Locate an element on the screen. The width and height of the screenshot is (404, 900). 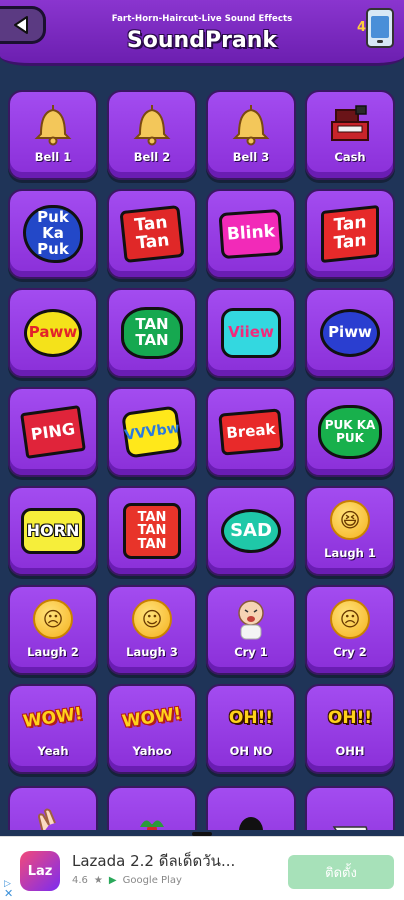
laughing-face-icon: ☹ is located at coordinates (53, 619).